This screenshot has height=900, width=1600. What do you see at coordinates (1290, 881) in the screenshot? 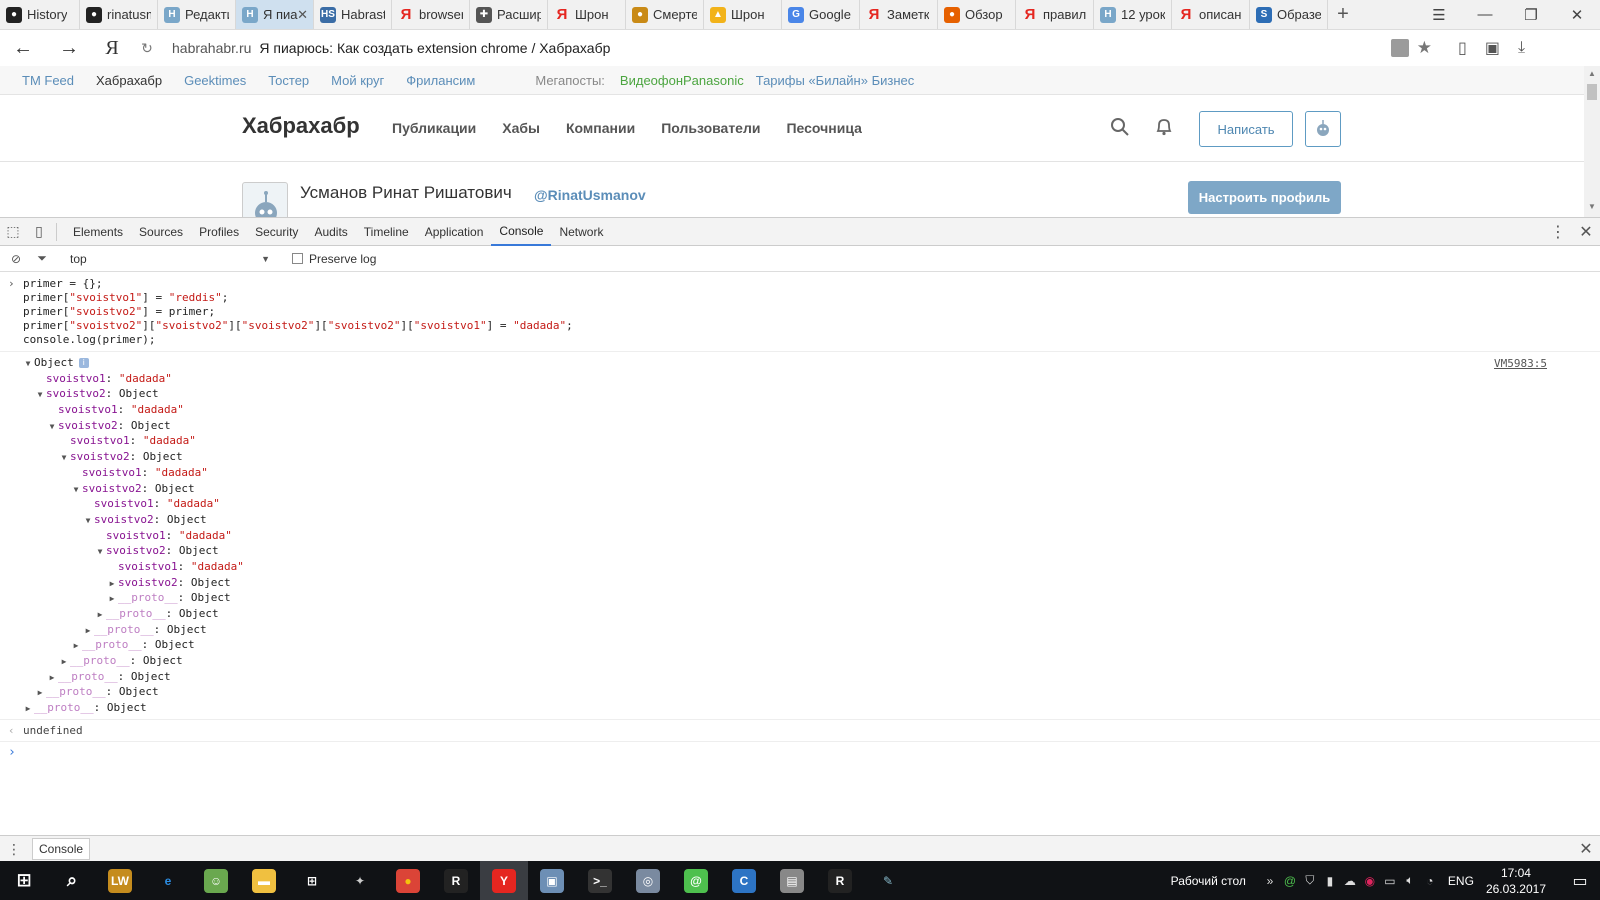
I see `mail-agent-icon: @` at bounding box center [1290, 881].